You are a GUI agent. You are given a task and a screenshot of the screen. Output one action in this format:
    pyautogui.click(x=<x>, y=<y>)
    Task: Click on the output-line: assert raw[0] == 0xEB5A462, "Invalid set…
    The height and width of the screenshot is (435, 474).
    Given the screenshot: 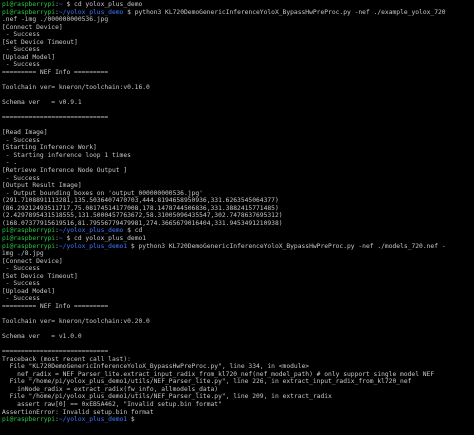 What is the action you would take?
    pyautogui.click(x=237, y=405)
    